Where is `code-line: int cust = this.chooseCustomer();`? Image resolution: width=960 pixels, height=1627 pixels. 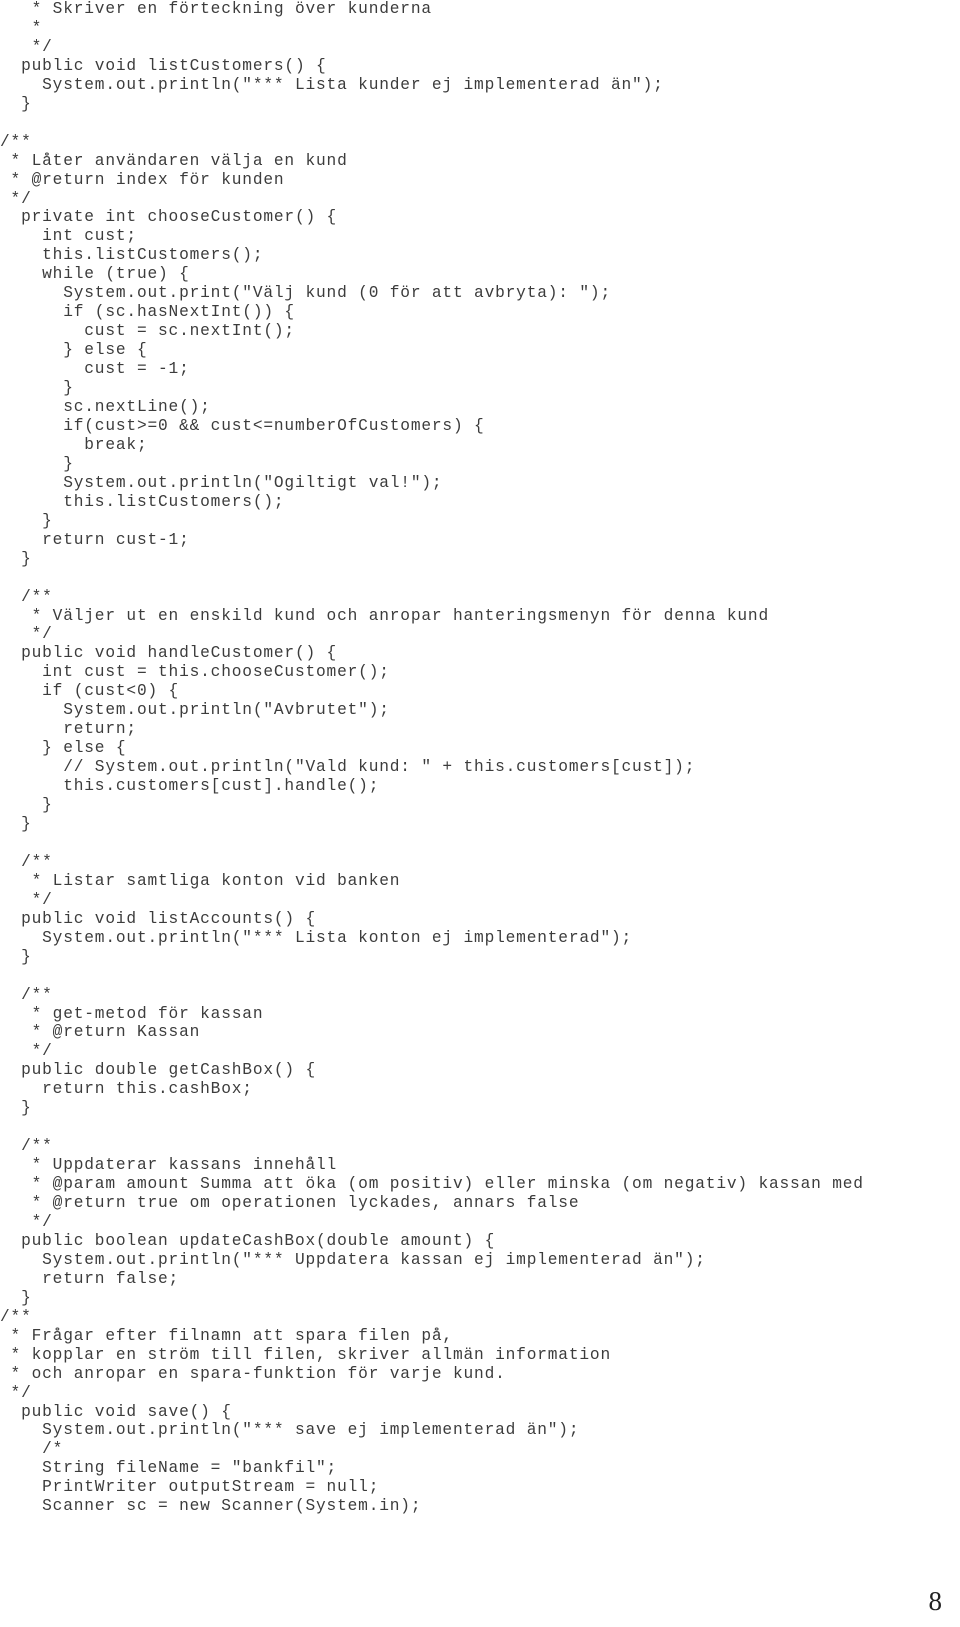
code-line: int cust = this.chooseCustomer(); is located at coordinates (195, 672).